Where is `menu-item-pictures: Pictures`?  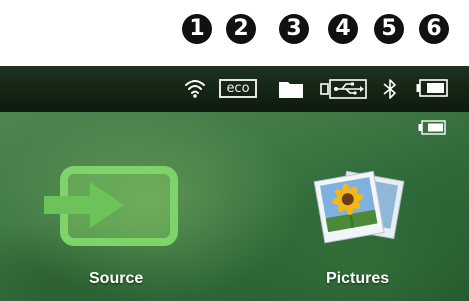
menu-item-pictures: Pictures is located at coordinates (365, 231).